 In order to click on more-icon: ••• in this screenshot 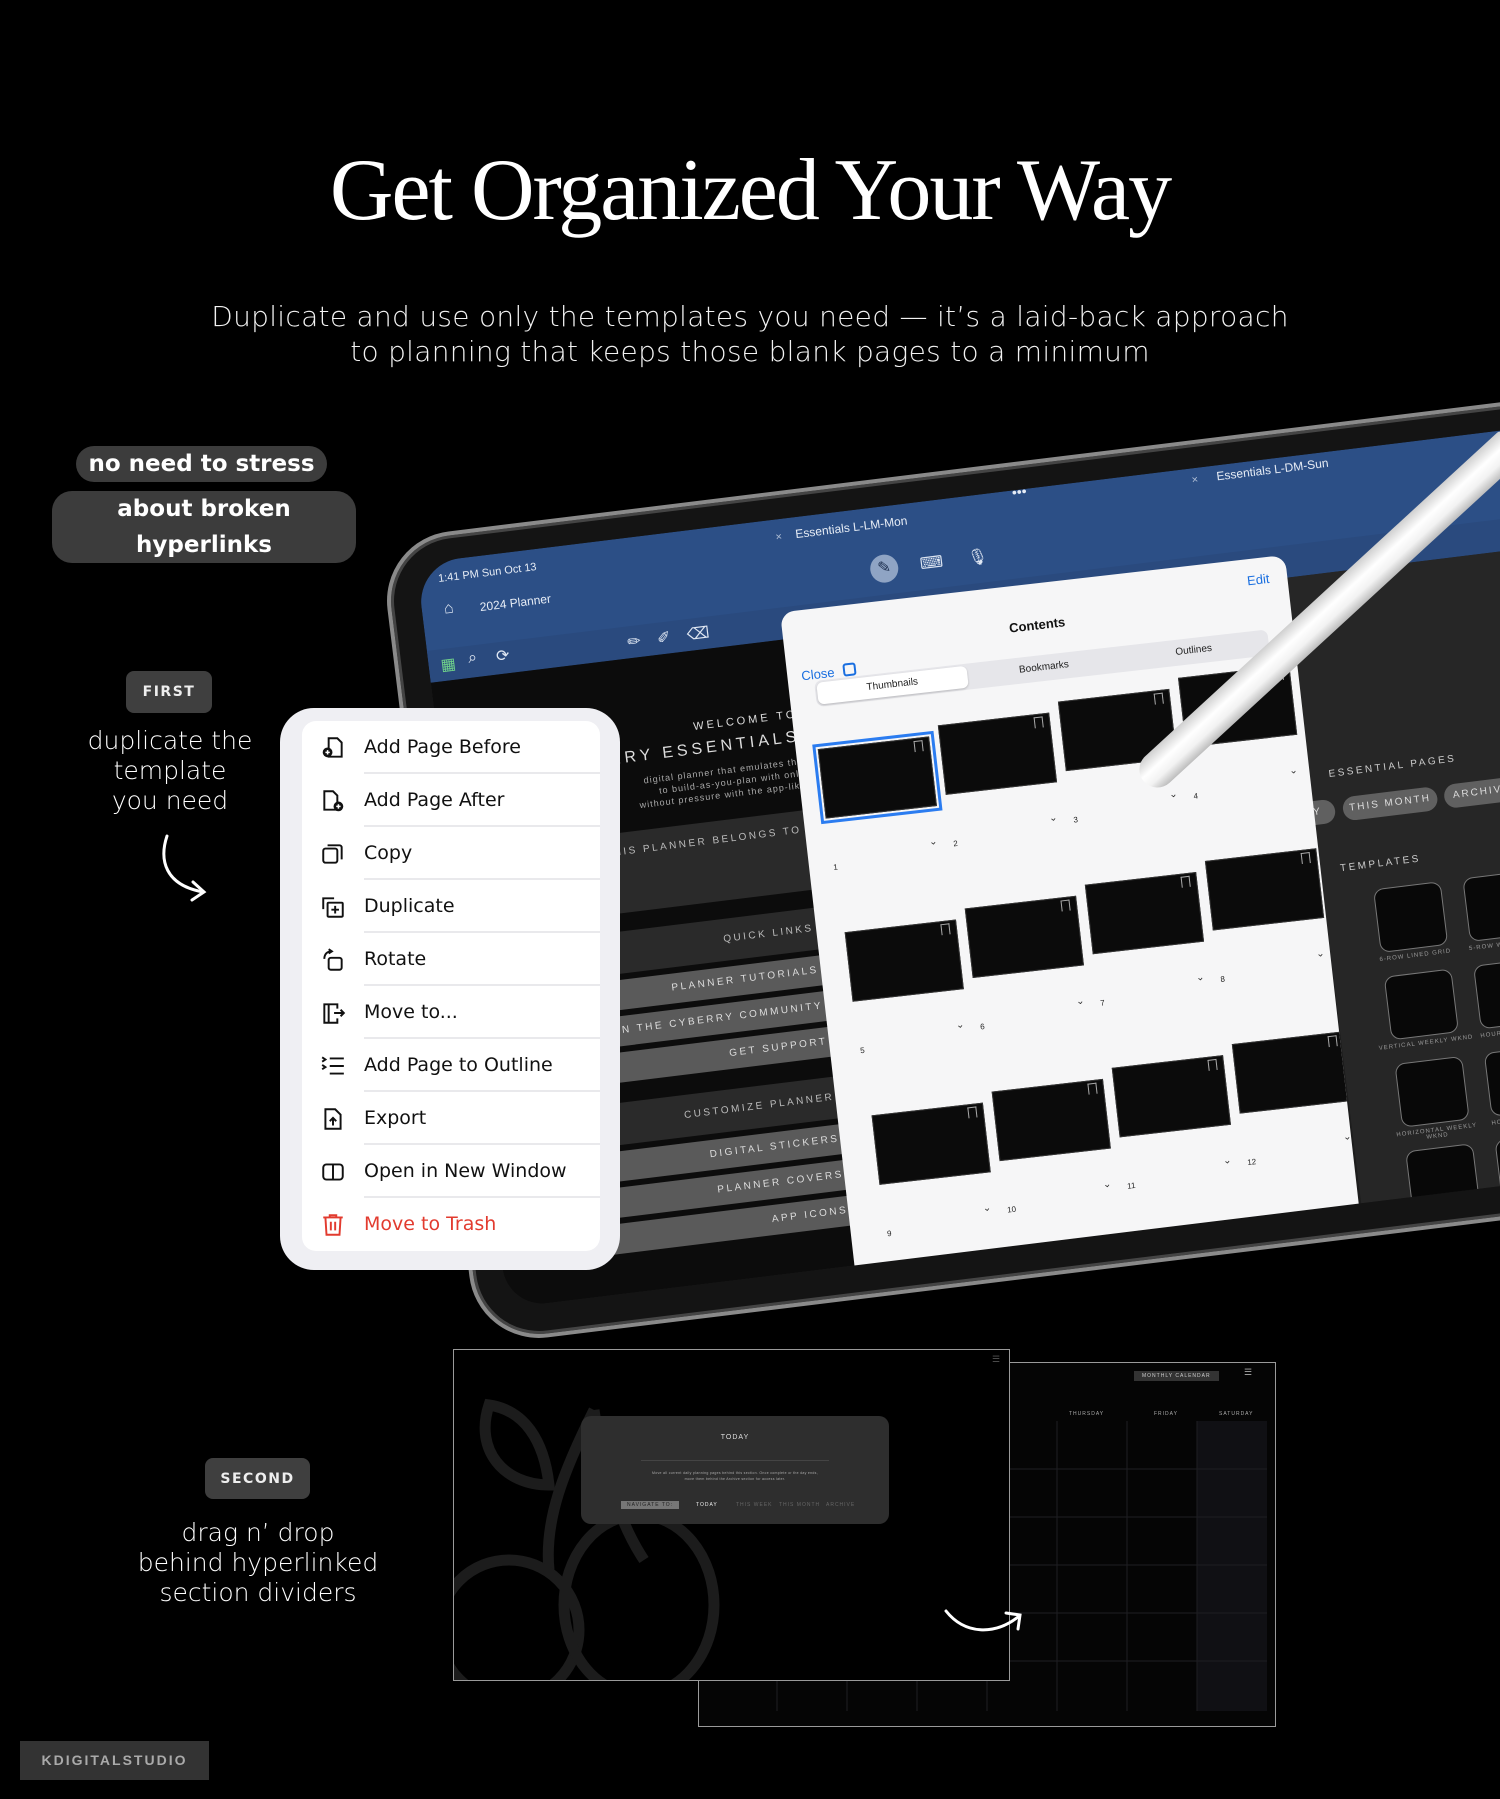, I will do `click(1019, 492)`.